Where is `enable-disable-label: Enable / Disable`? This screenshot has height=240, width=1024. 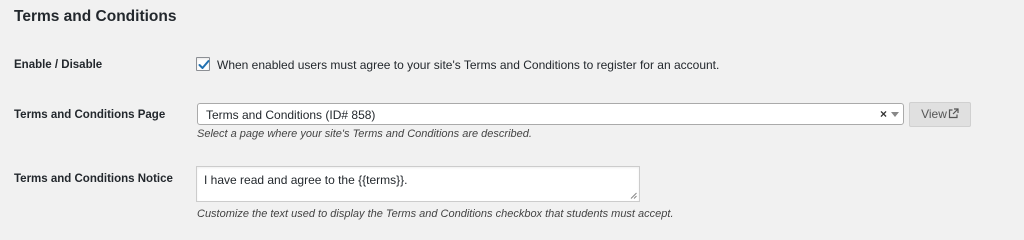 enable-disable-label: Enable / Disable is located at coordinates (58, 65).